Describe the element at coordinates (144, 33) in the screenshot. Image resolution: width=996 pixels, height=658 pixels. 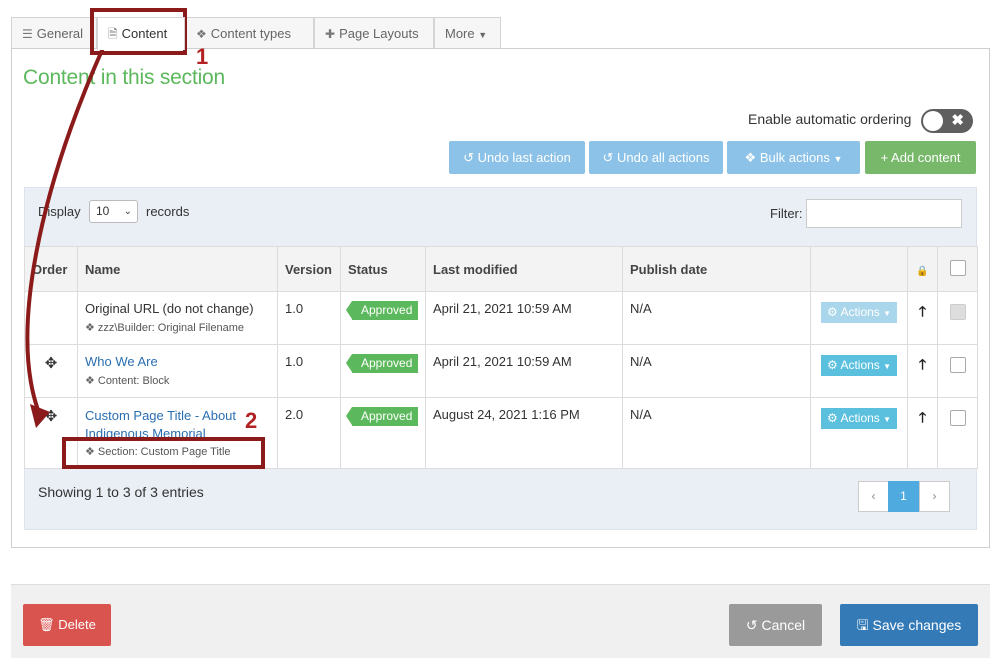
I see `tab-label: Content` at that location.